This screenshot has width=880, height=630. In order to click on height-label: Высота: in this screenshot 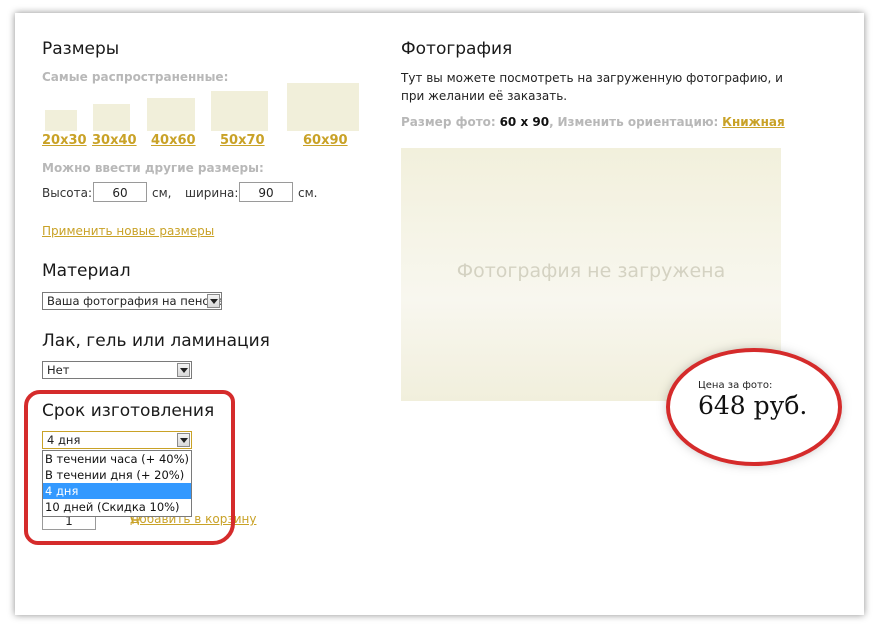, I will do `click(67, 193)`.